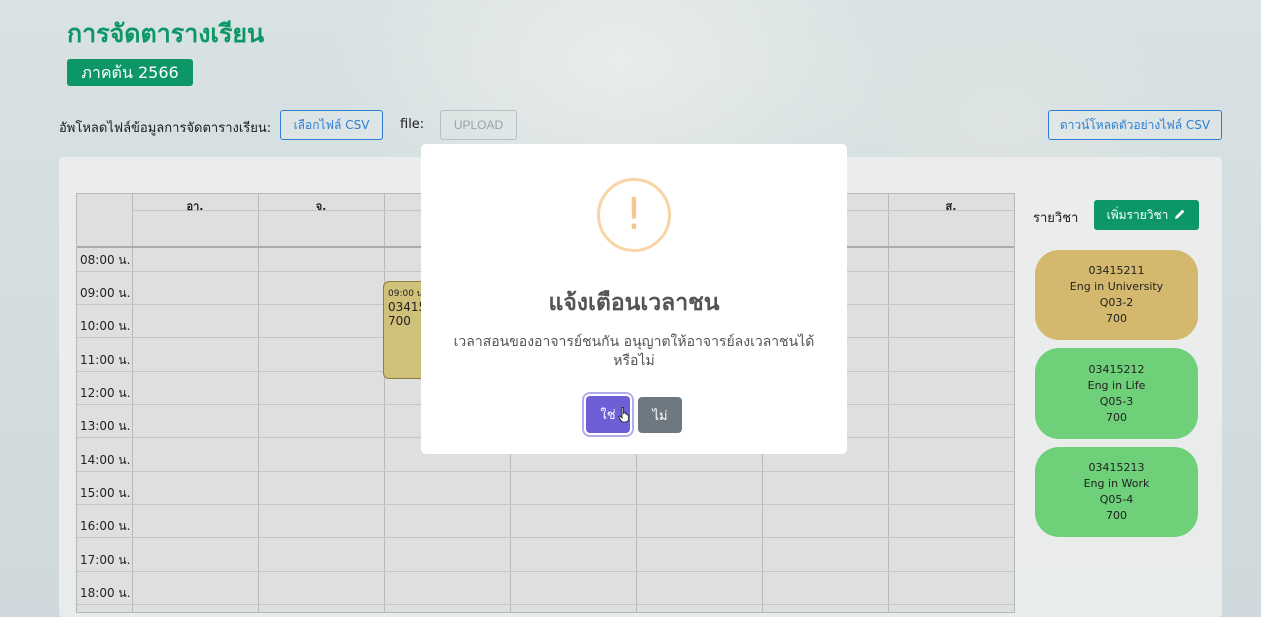  What do you see at coordinates (634, 215) in the screenshot?
I see `warning-icon: !` at bounding box center [634, 215].